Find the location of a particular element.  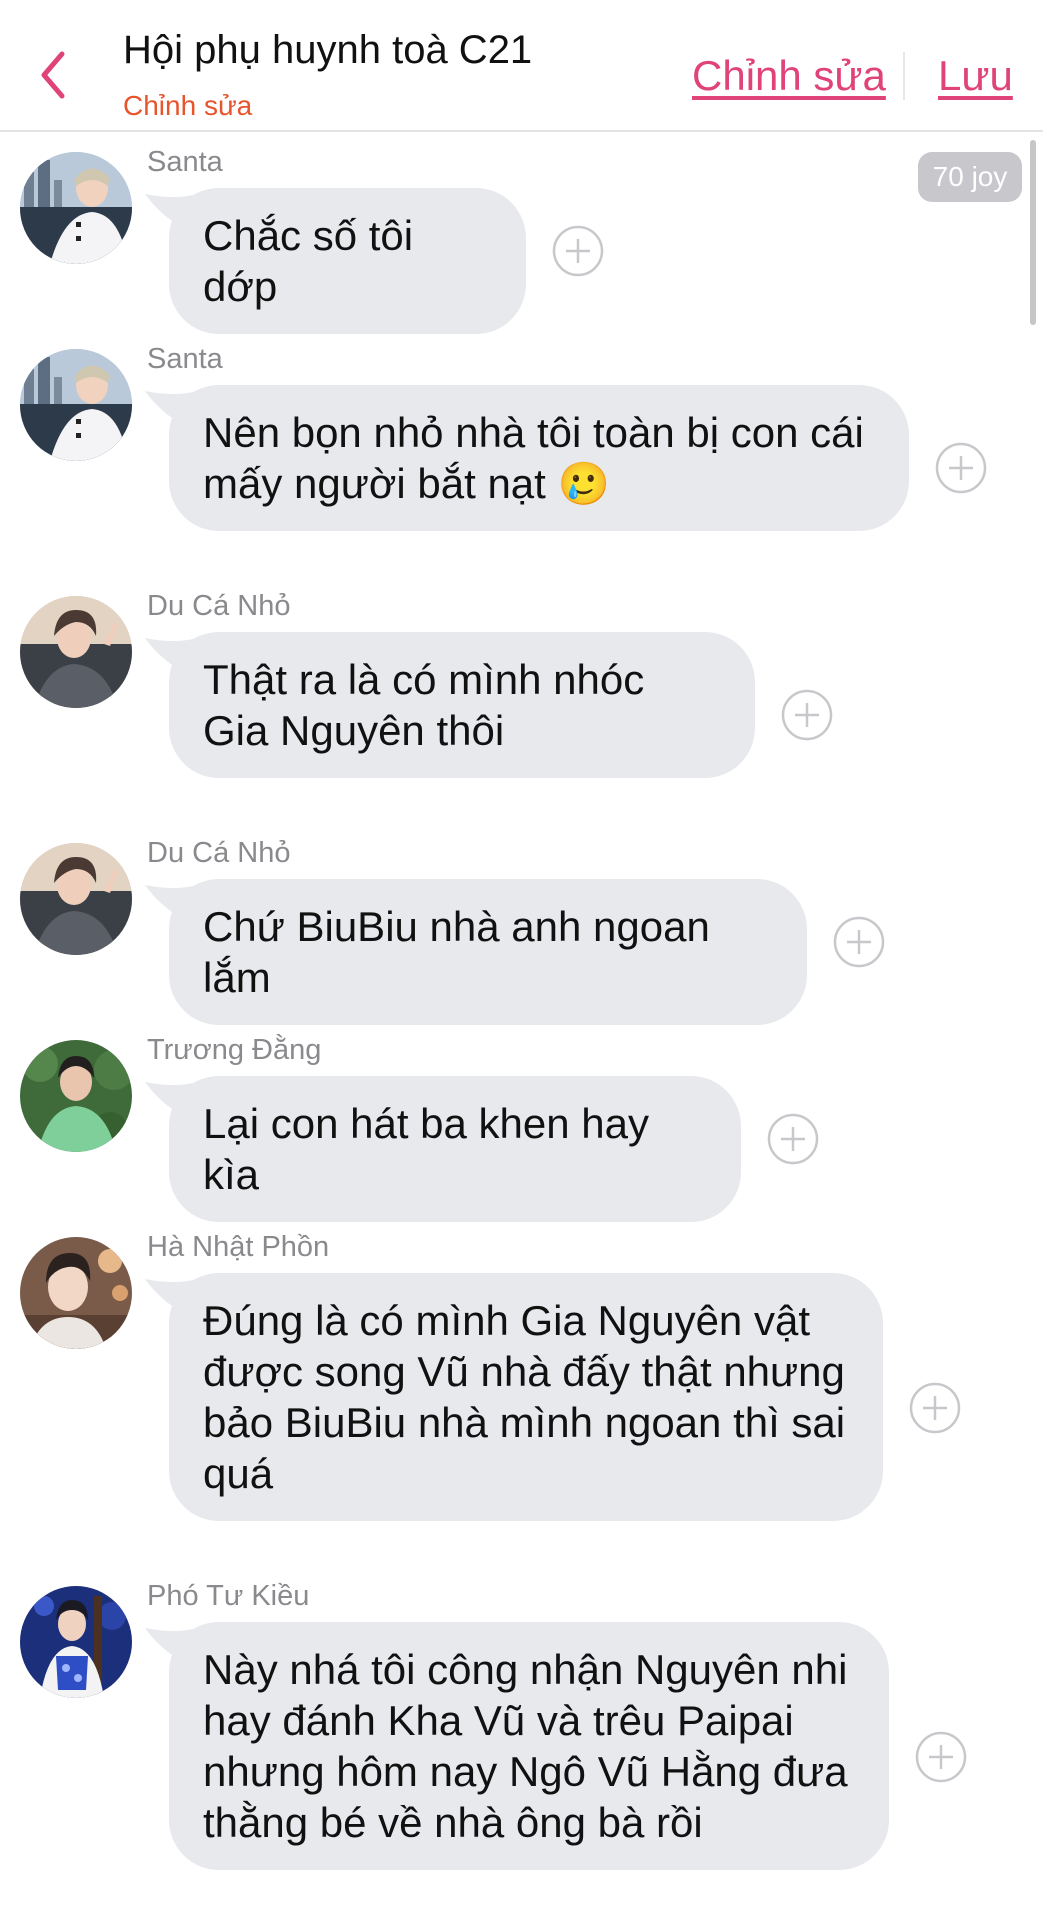

back-button is located at coordinates (55, 75).